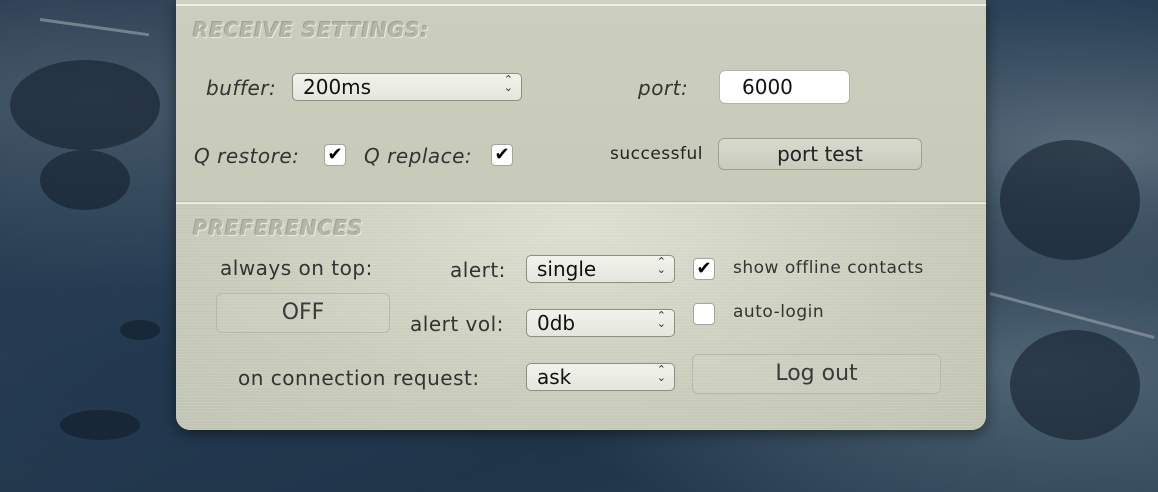 The width and height of the screenshot is (1158, 492). Describe the element at coordinates (600, 323) in the screenshot. I see `alert-vol-select: 0db ⌃ ⌄` at that location.